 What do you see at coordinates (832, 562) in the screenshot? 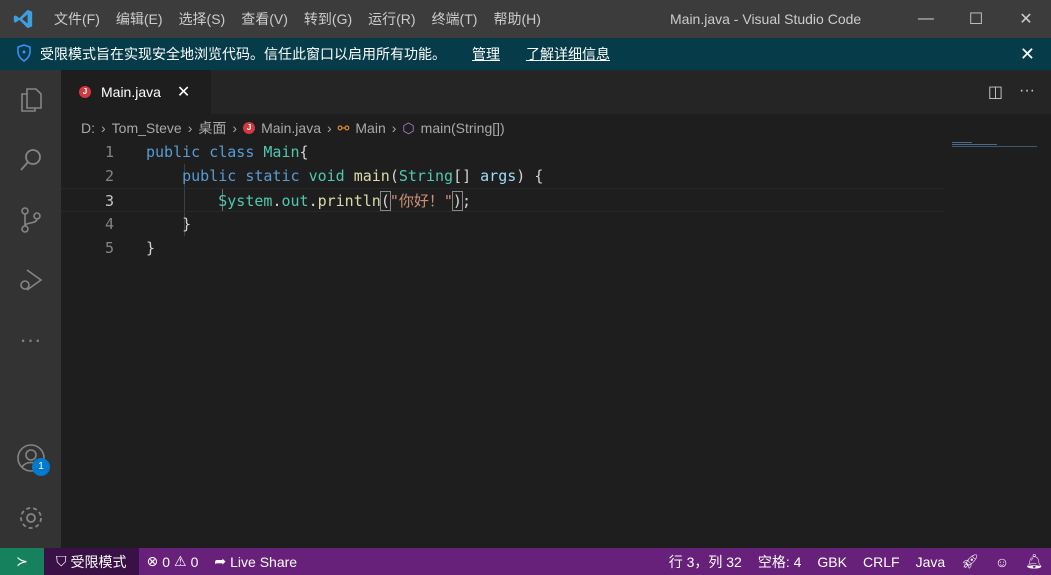
I see `encoding: GBK` at bounding box center [832, 562].